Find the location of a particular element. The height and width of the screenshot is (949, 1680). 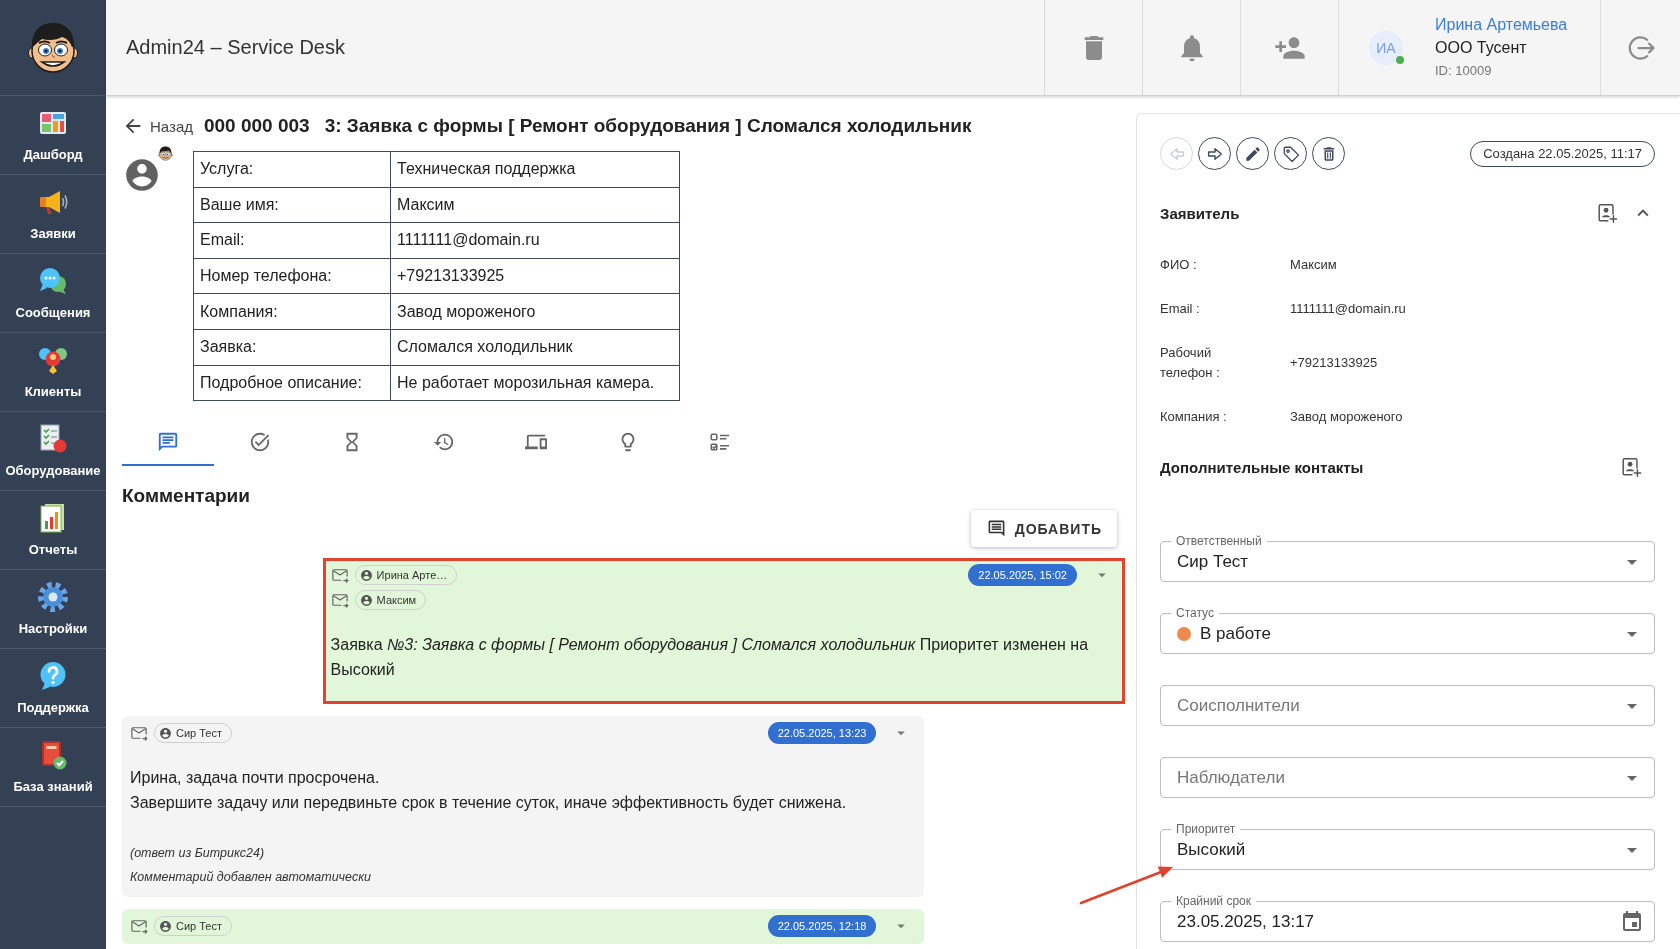

back-link: Назад is located at coordinates (157, 126).